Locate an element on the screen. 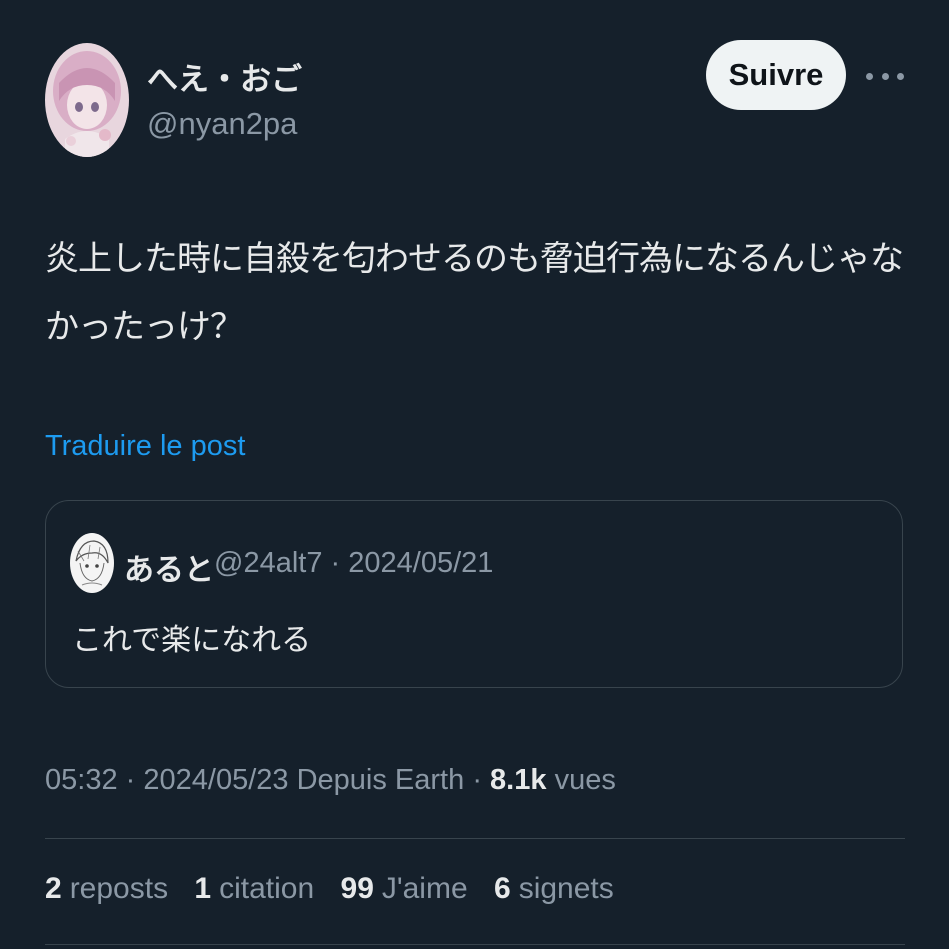 This screenshot has width=949, height=949. citations-stat: 1 citation is located at coordinates (254, 889).